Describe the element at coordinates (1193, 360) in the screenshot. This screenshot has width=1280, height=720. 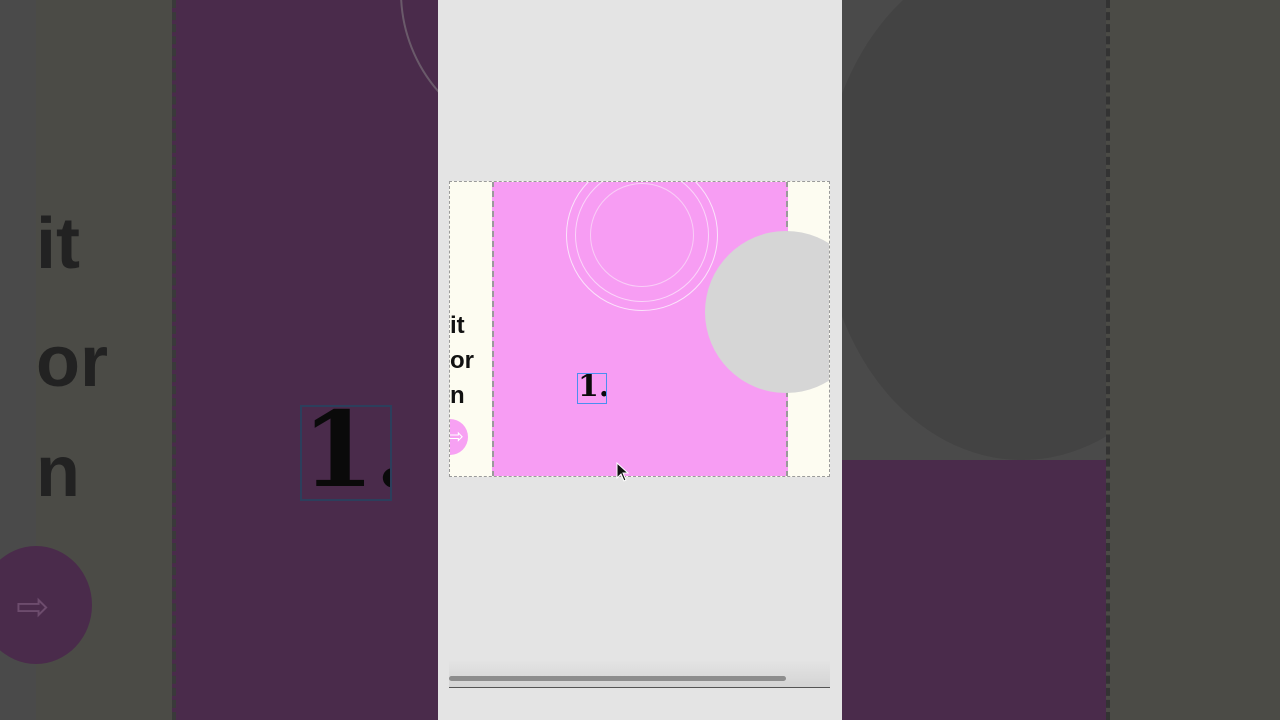
I see `background-cream-strip-right` at that location.